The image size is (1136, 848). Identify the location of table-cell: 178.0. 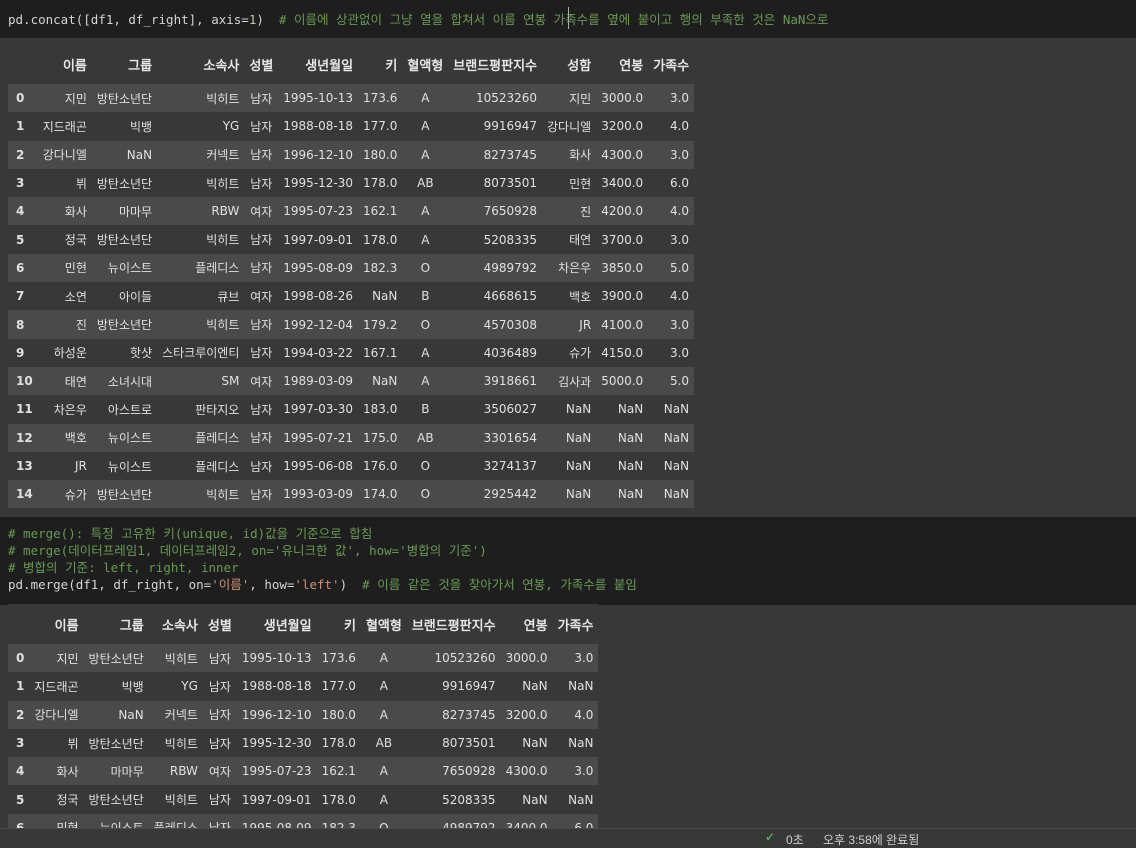
(380, 183).